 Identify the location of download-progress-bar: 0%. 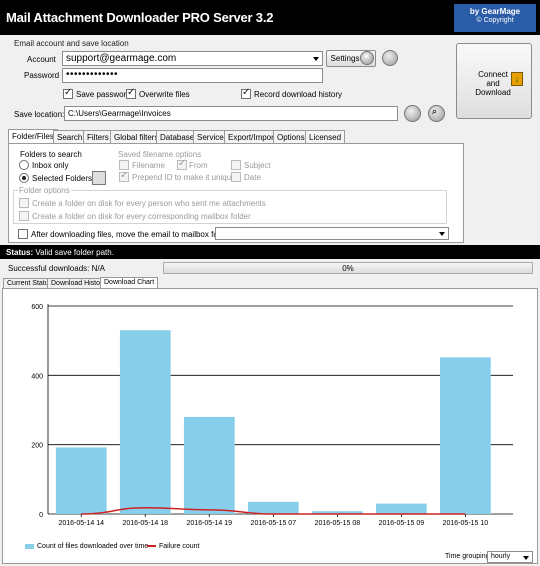
(348, 268).